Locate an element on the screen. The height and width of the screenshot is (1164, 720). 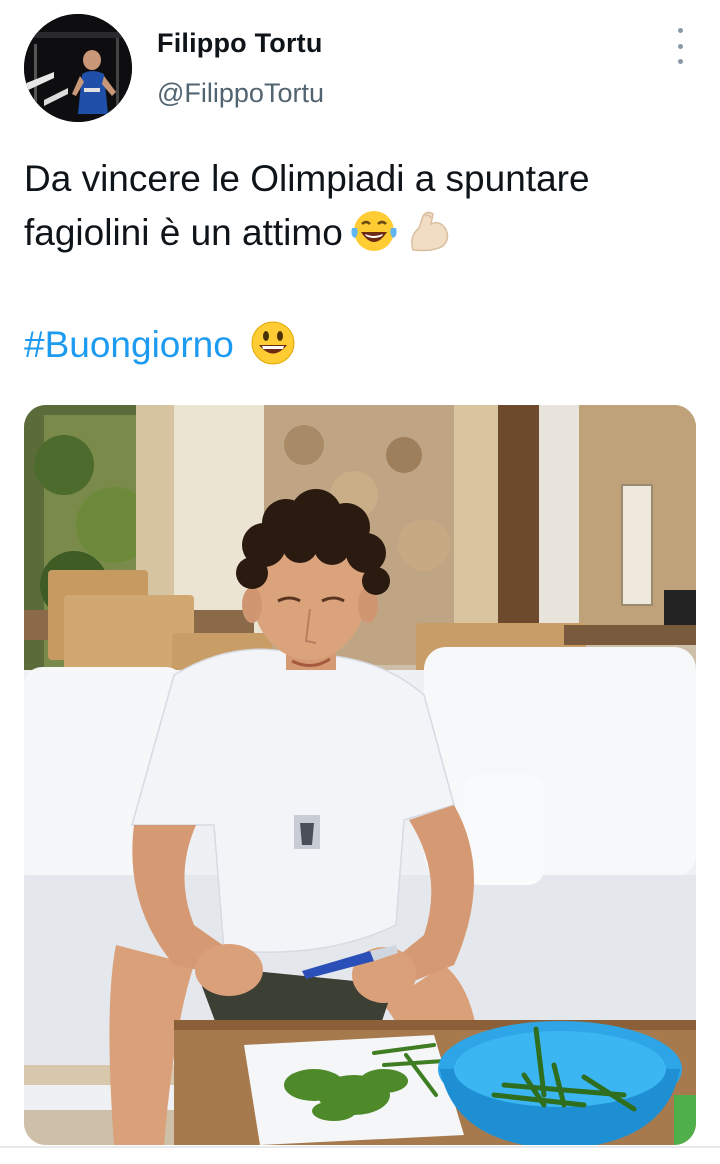
more-vertical-icon is located at coordinates (680, 30).